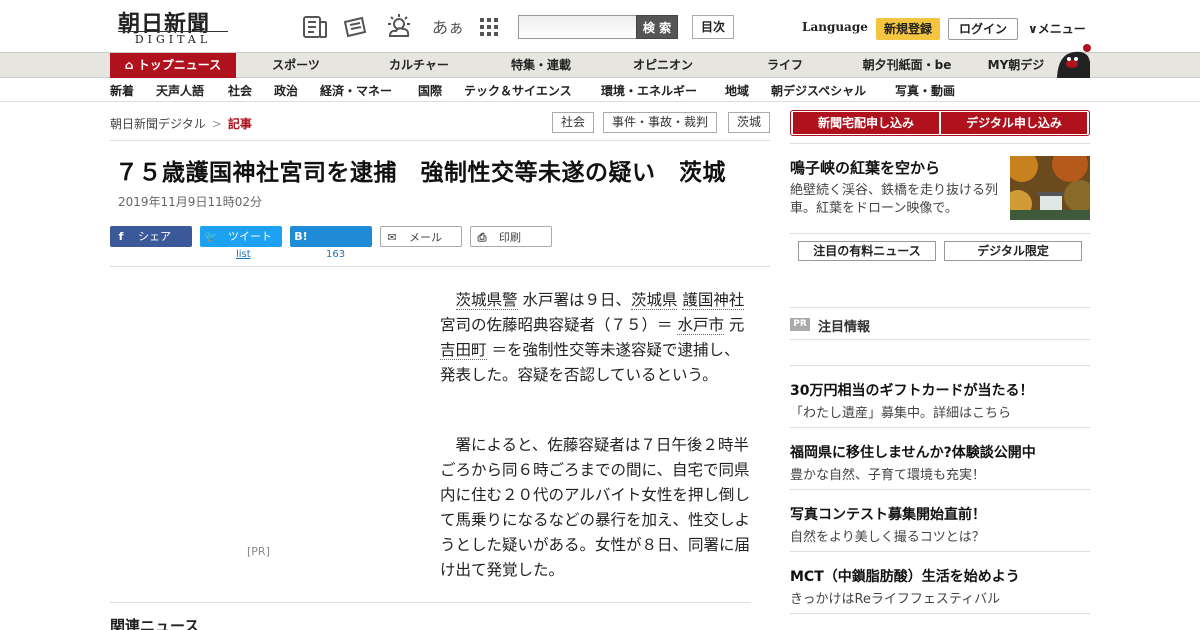 Image resolution: width=1200 pixels, height=630 pixels. I want to click on nav-life: ライフ, so click(785, 65).